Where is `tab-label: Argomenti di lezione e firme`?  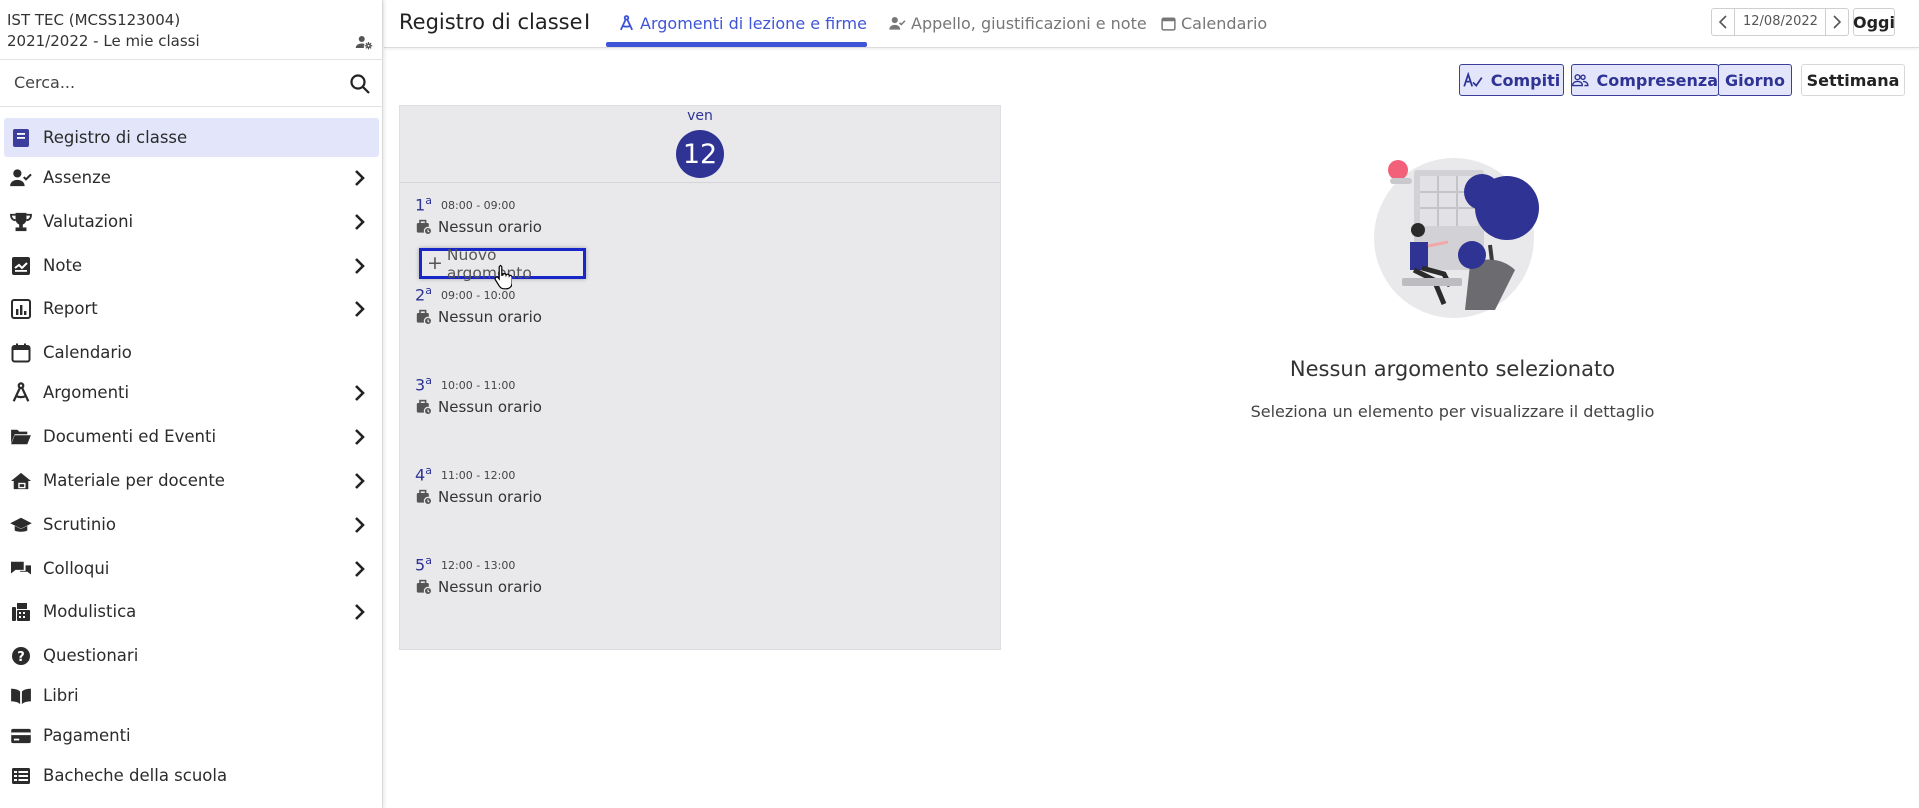 tab-label: Argomenti di lezione e firme is located at coordinates (753, 23).